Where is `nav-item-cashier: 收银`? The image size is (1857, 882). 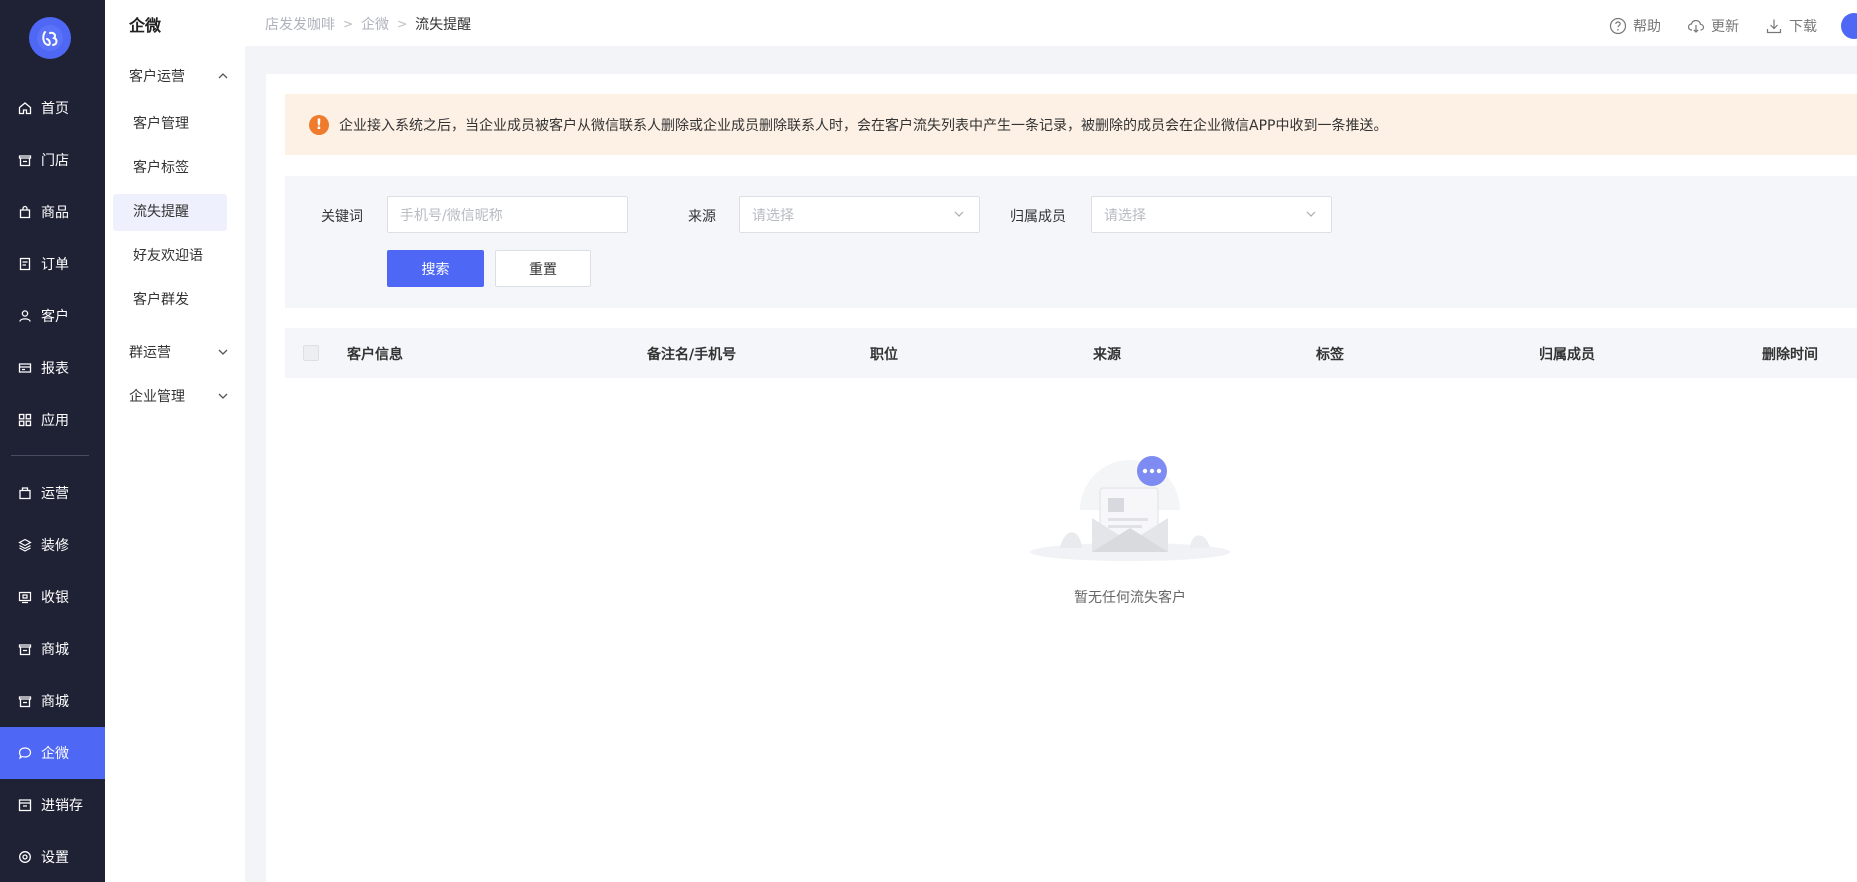 nav-item-cashier: 收银 is located at coordinates (52, 597).